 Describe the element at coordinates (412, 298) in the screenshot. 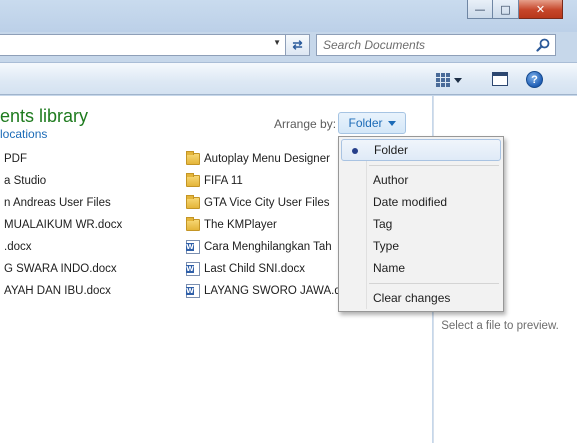

I see `menu-item-label: Clear changes` at that location.